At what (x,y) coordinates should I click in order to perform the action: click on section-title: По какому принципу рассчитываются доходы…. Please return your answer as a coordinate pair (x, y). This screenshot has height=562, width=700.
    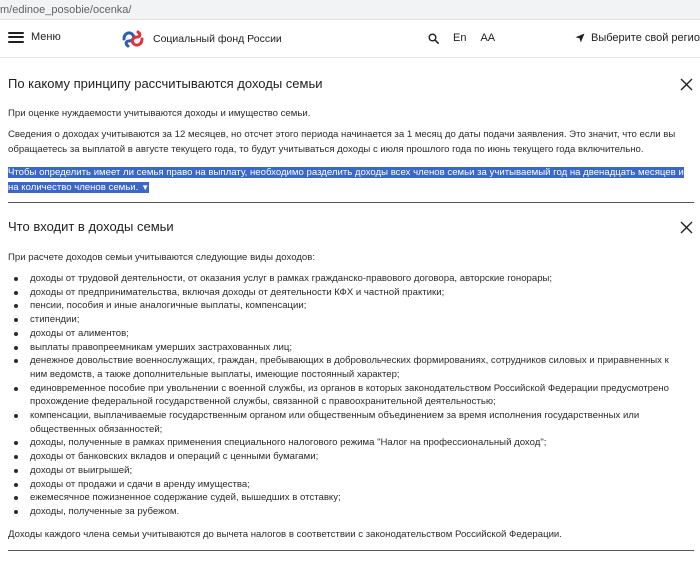
    Looking at the image, I should click on (351, 83).